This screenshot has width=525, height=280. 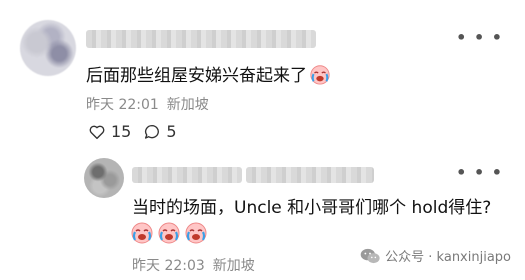 What do you see at coordinates (196, 76) in the screenshot?
I see `comment-text-content: 后面那些组屋安娣兴奋起来了` at bounding box center [196, 76].